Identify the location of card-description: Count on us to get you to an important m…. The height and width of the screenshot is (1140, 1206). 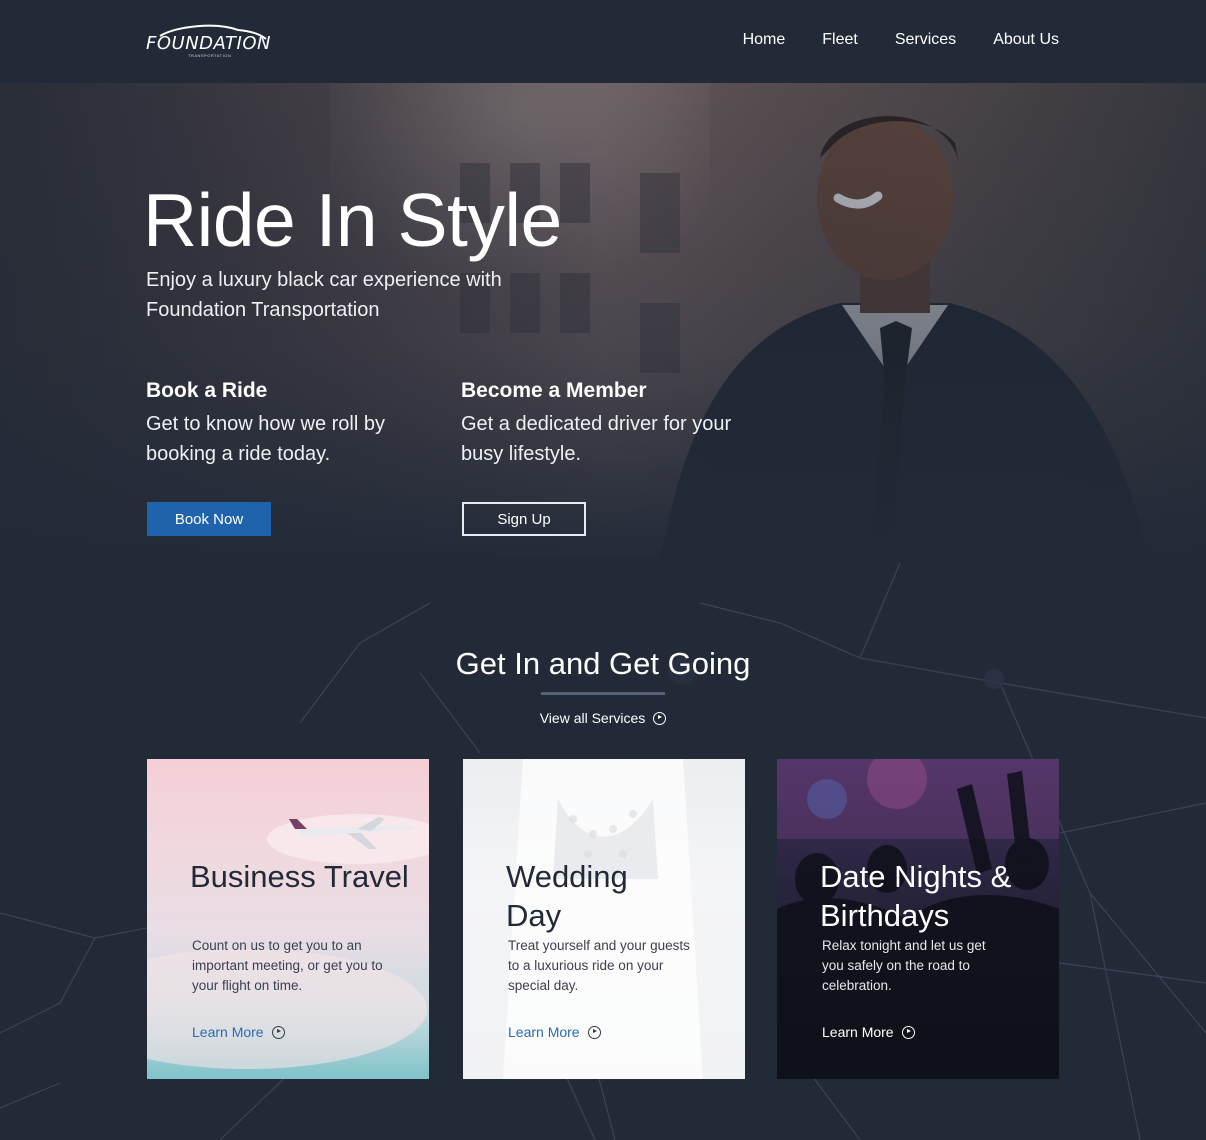
(287, 965).